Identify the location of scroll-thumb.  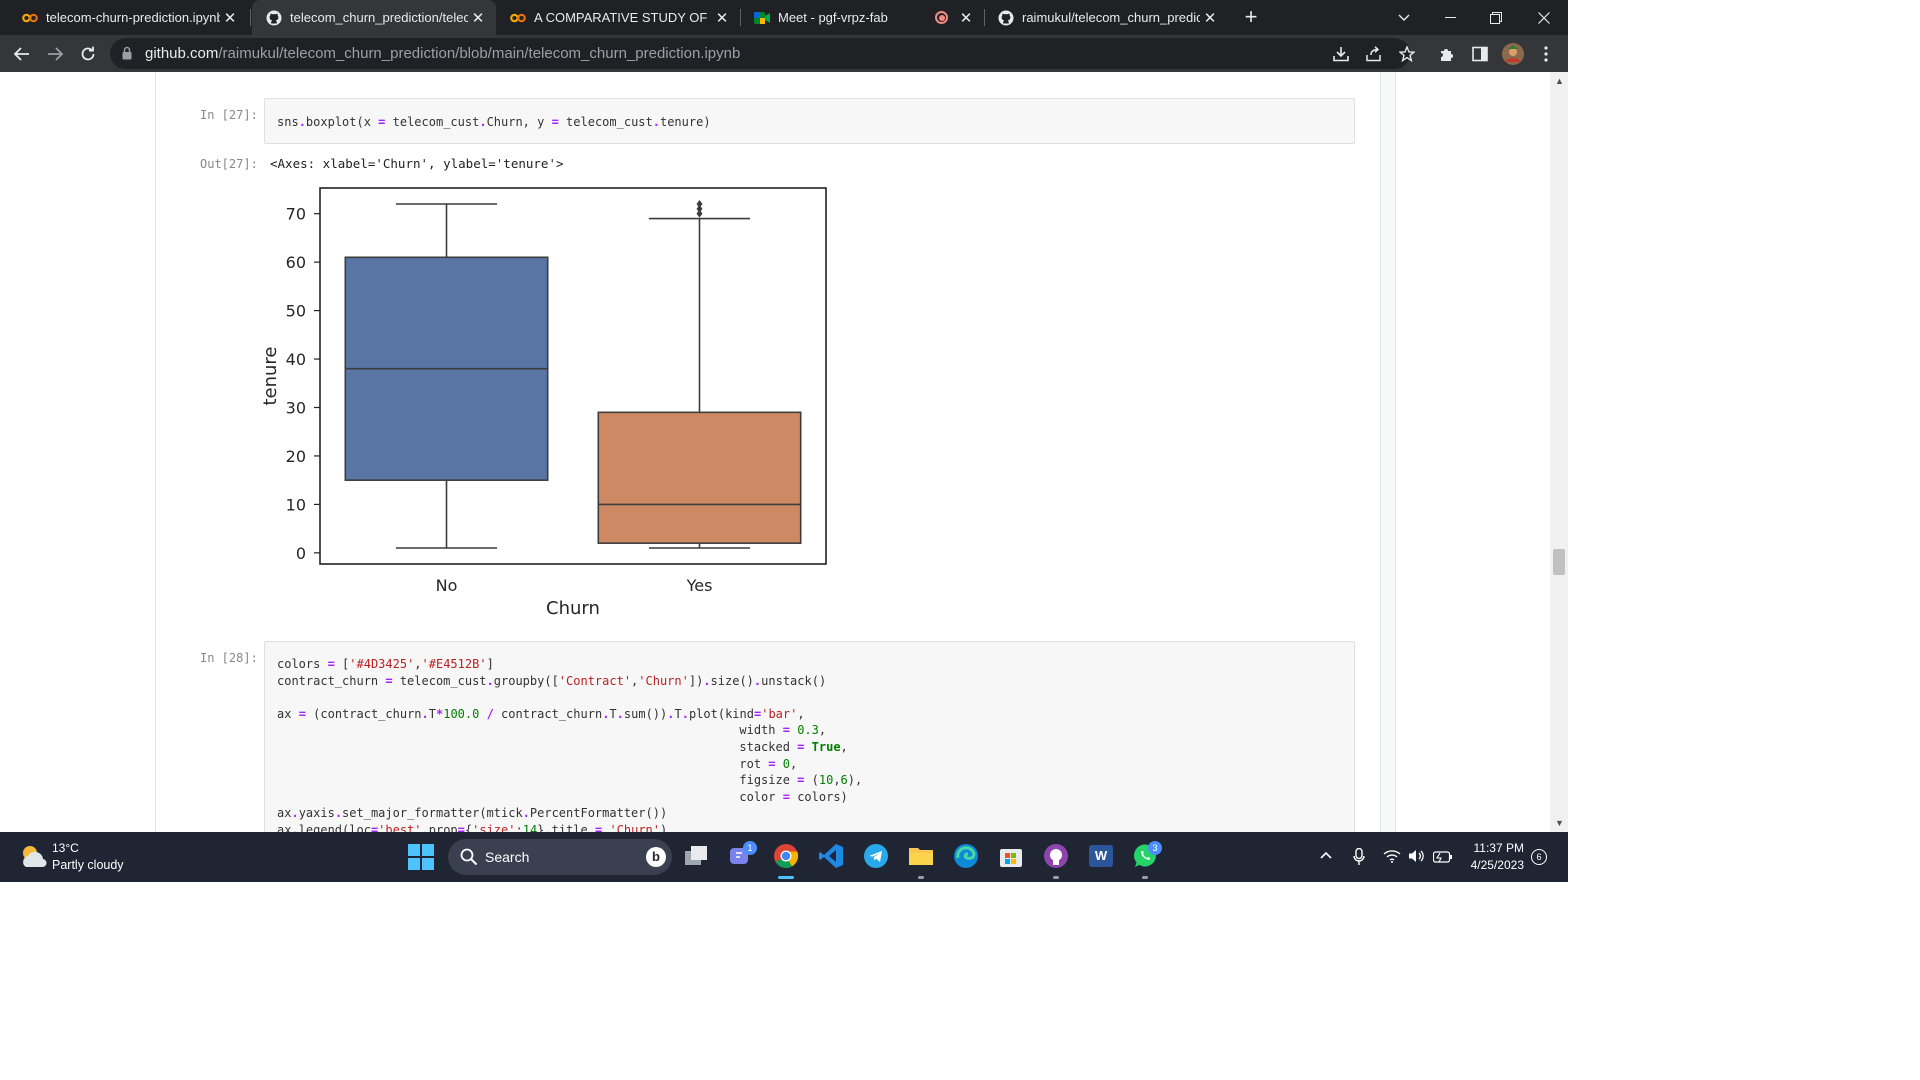
(1559, 562).